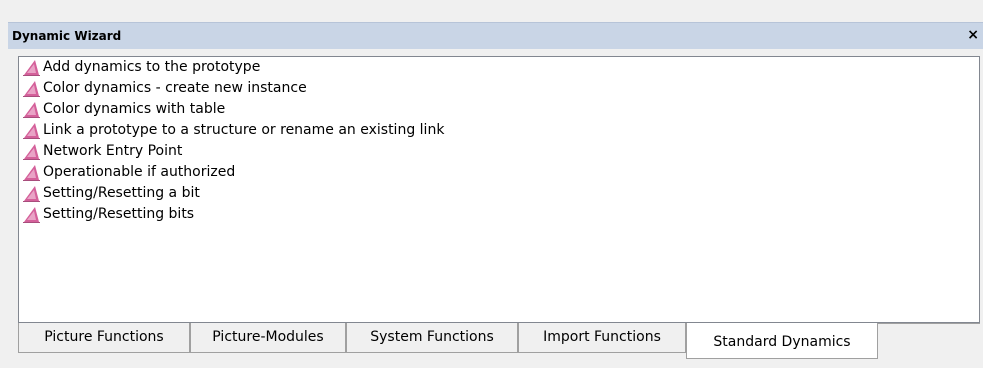  Describe the element at coordinates (121, 193) in the screenshot. I see `list-item-label: Setting/Resetting a bit` at that location.